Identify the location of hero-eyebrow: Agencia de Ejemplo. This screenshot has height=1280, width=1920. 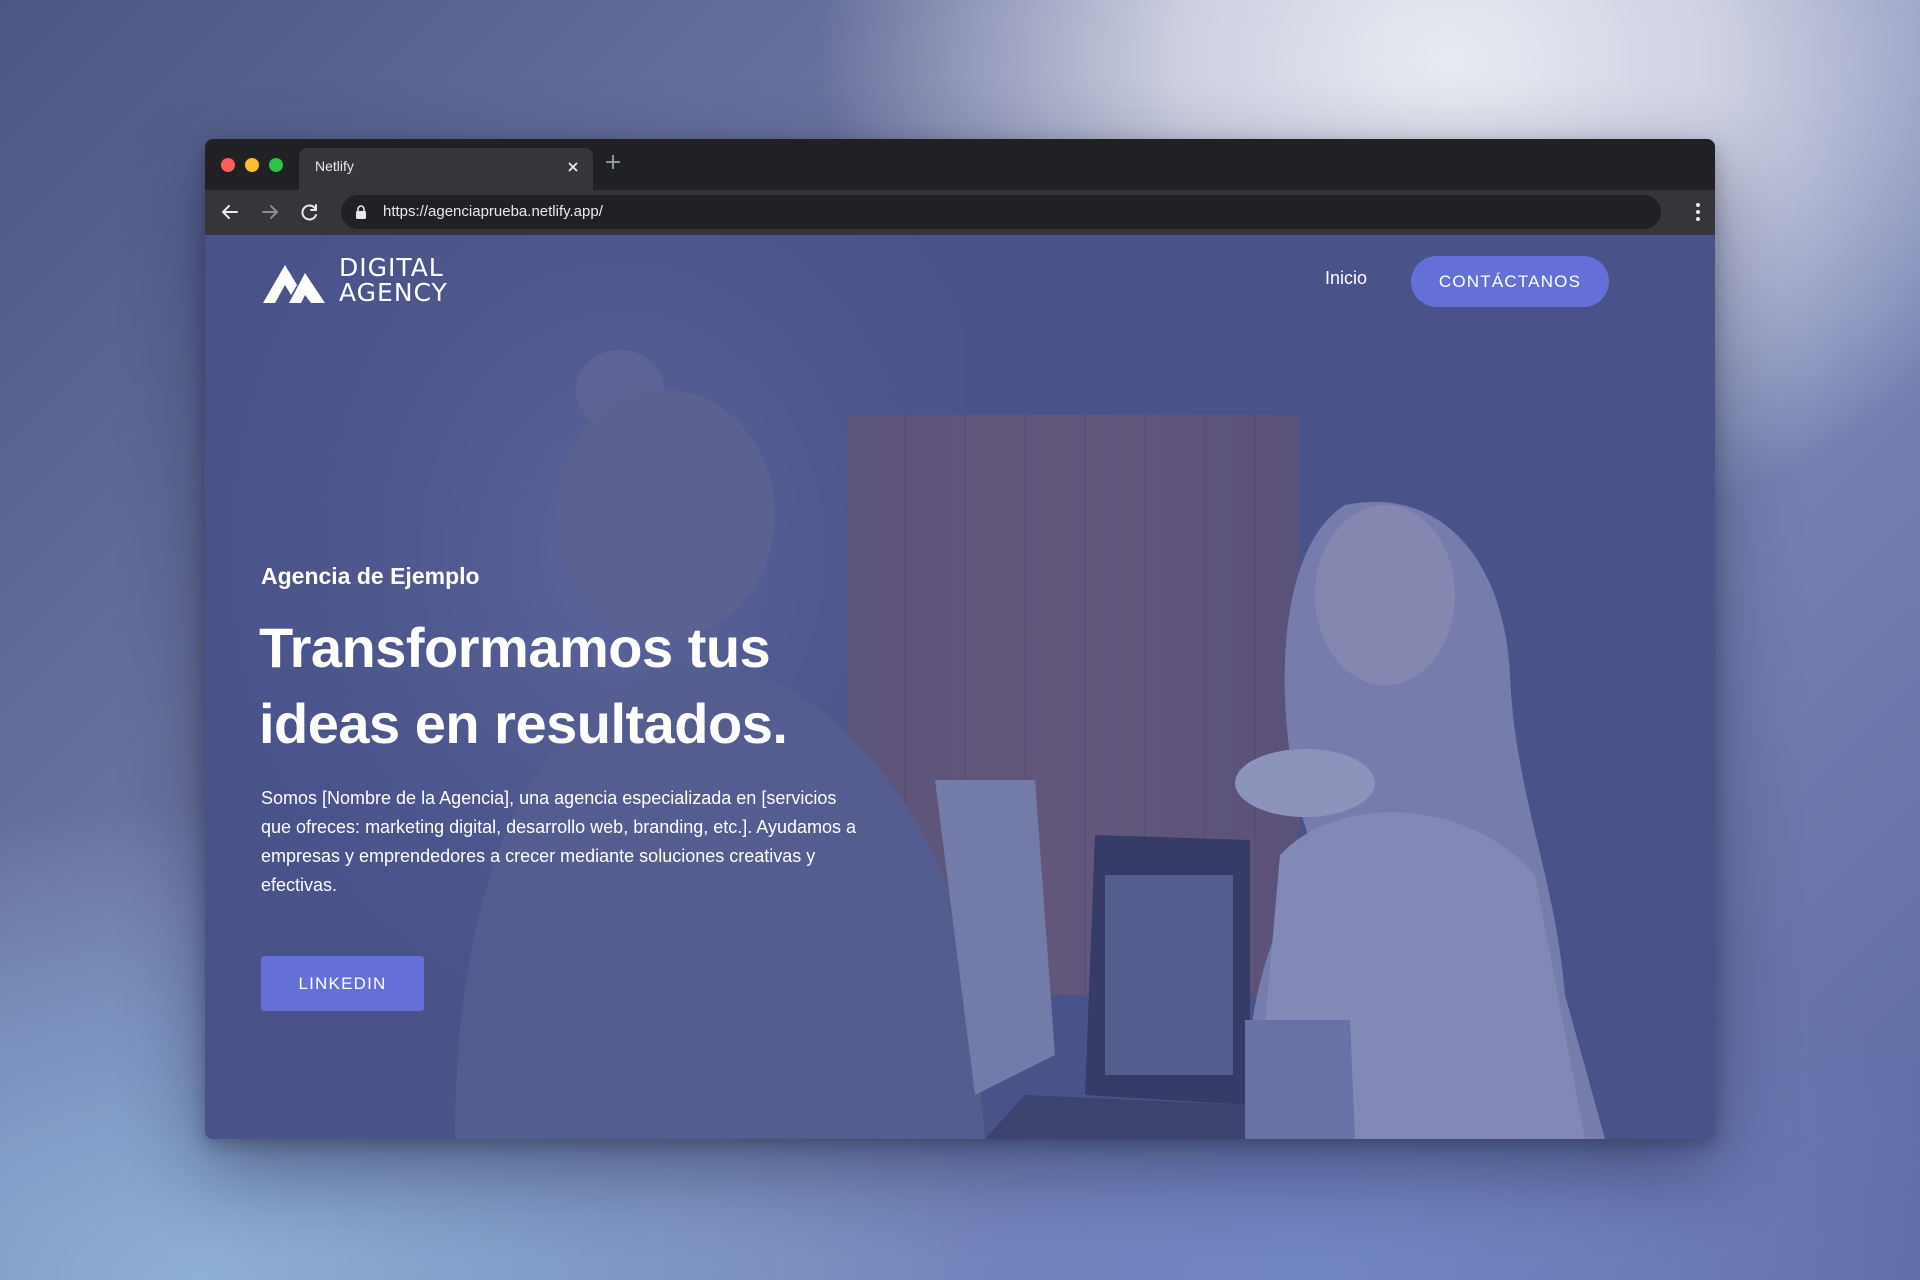
(370, 576).